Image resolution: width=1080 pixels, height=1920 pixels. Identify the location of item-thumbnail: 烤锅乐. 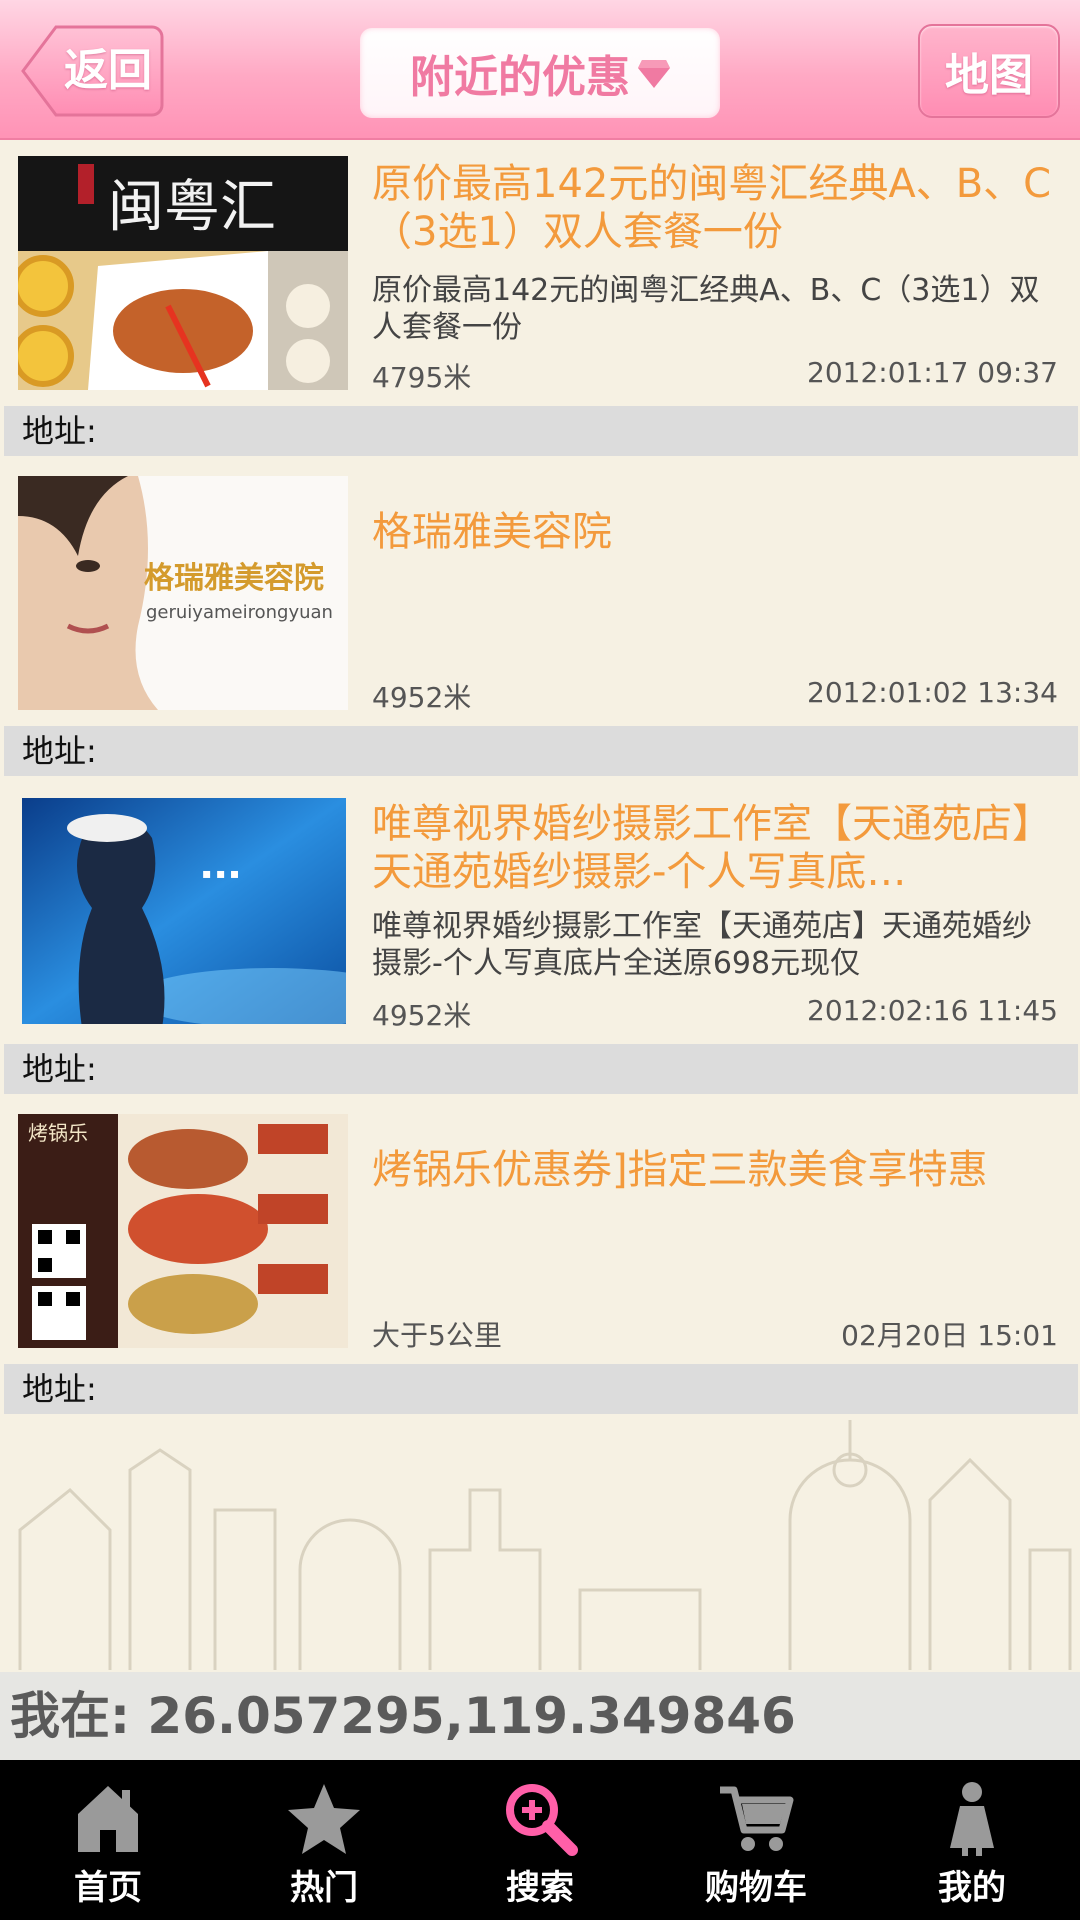
(183, 1231).